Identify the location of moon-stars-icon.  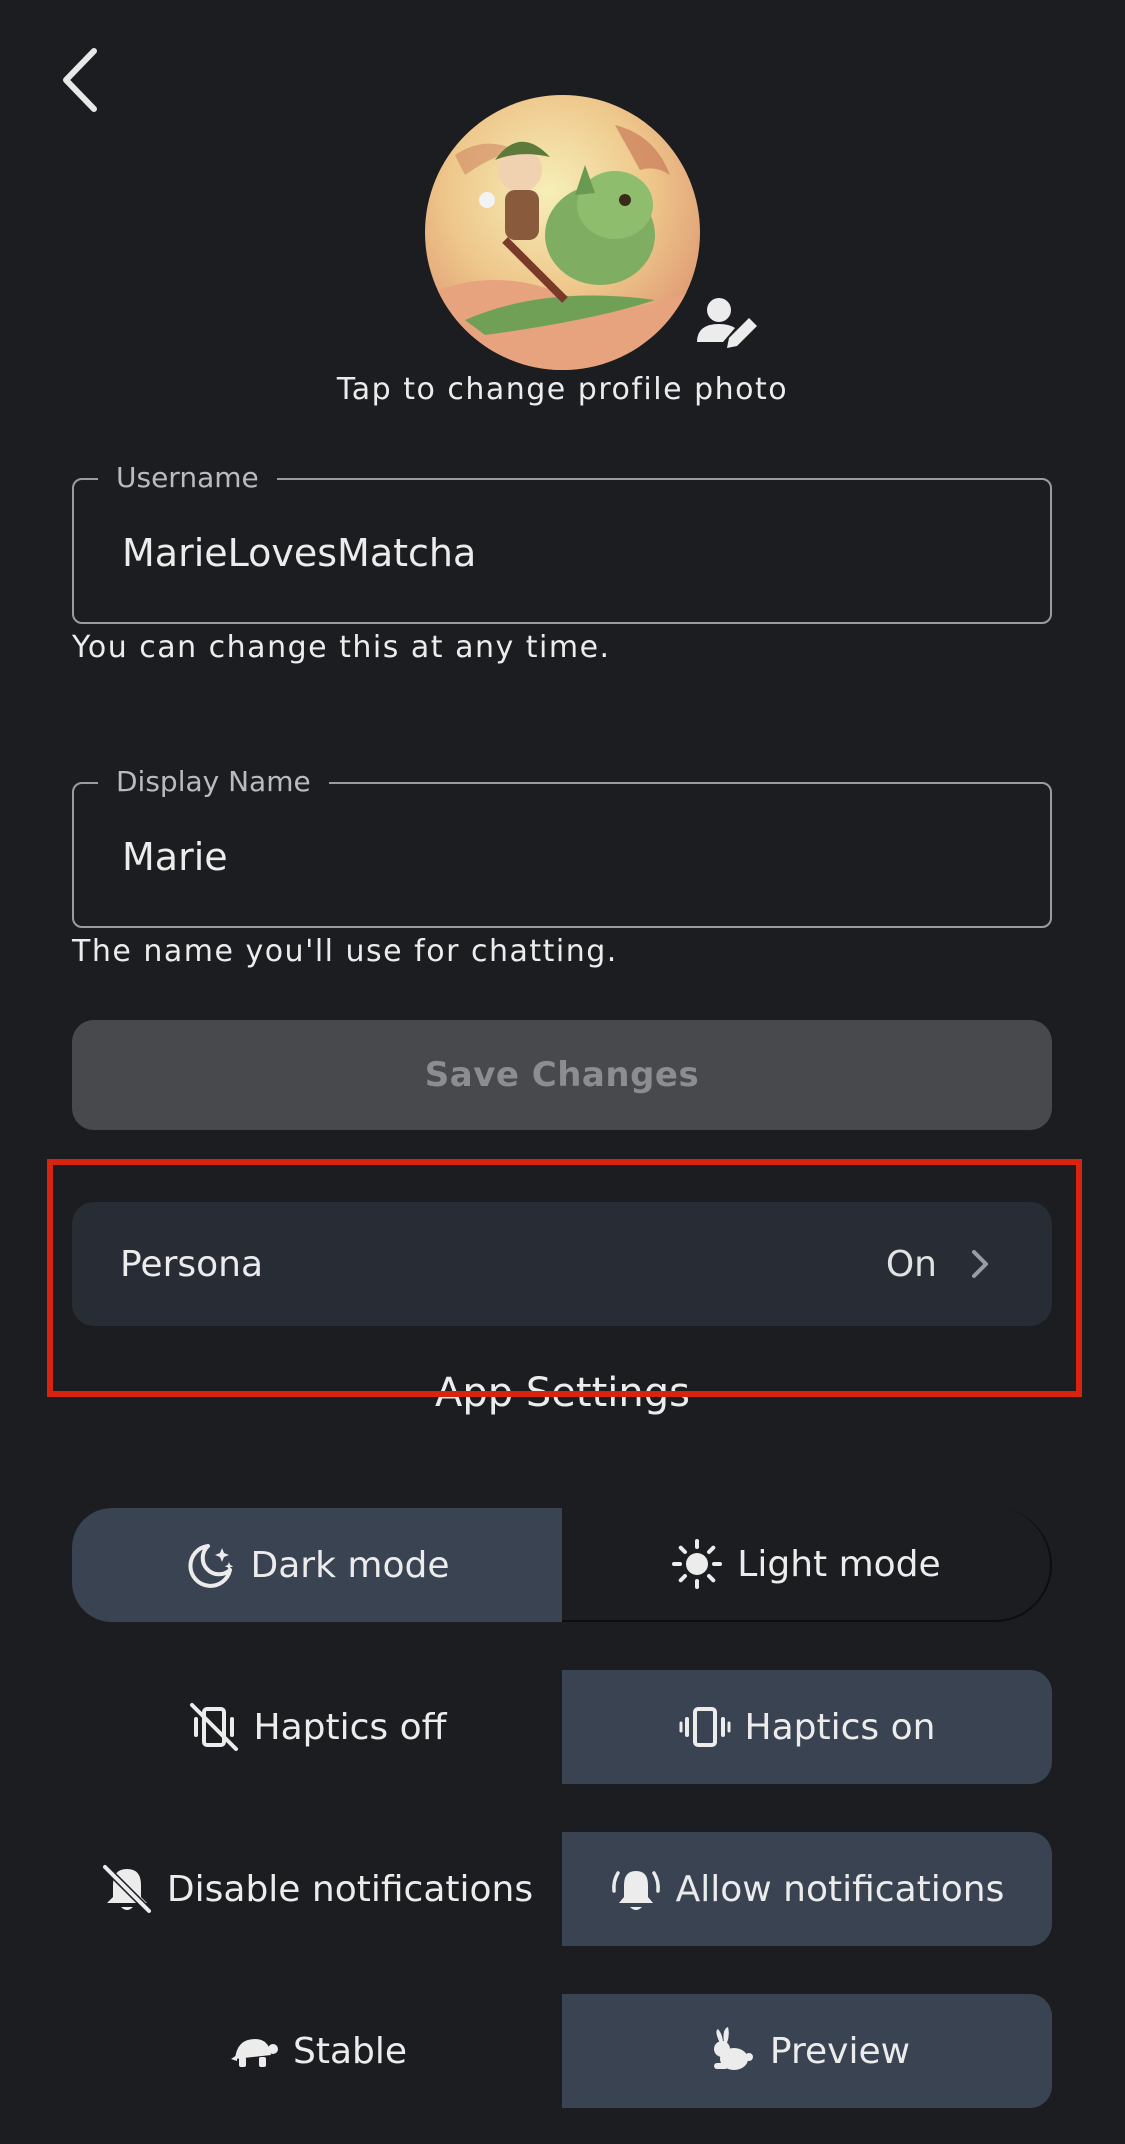
(211, 1565).